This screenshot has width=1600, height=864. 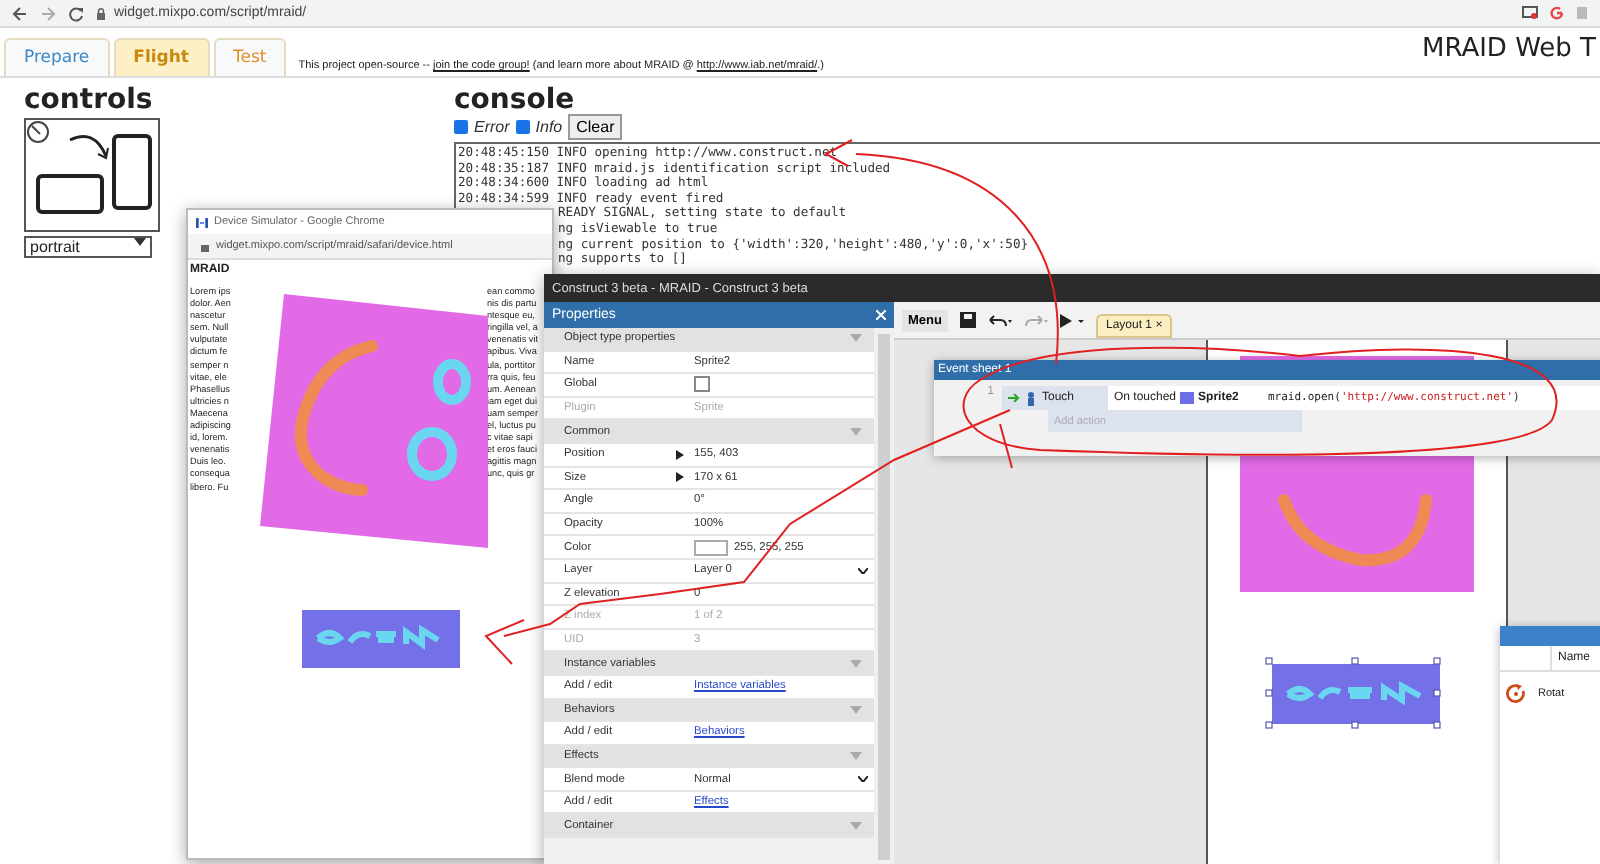 What do you see at coordinates (57, 57) in the screenshot?
I see `nav-tab: Prepare` at bounding box center [57, 57].